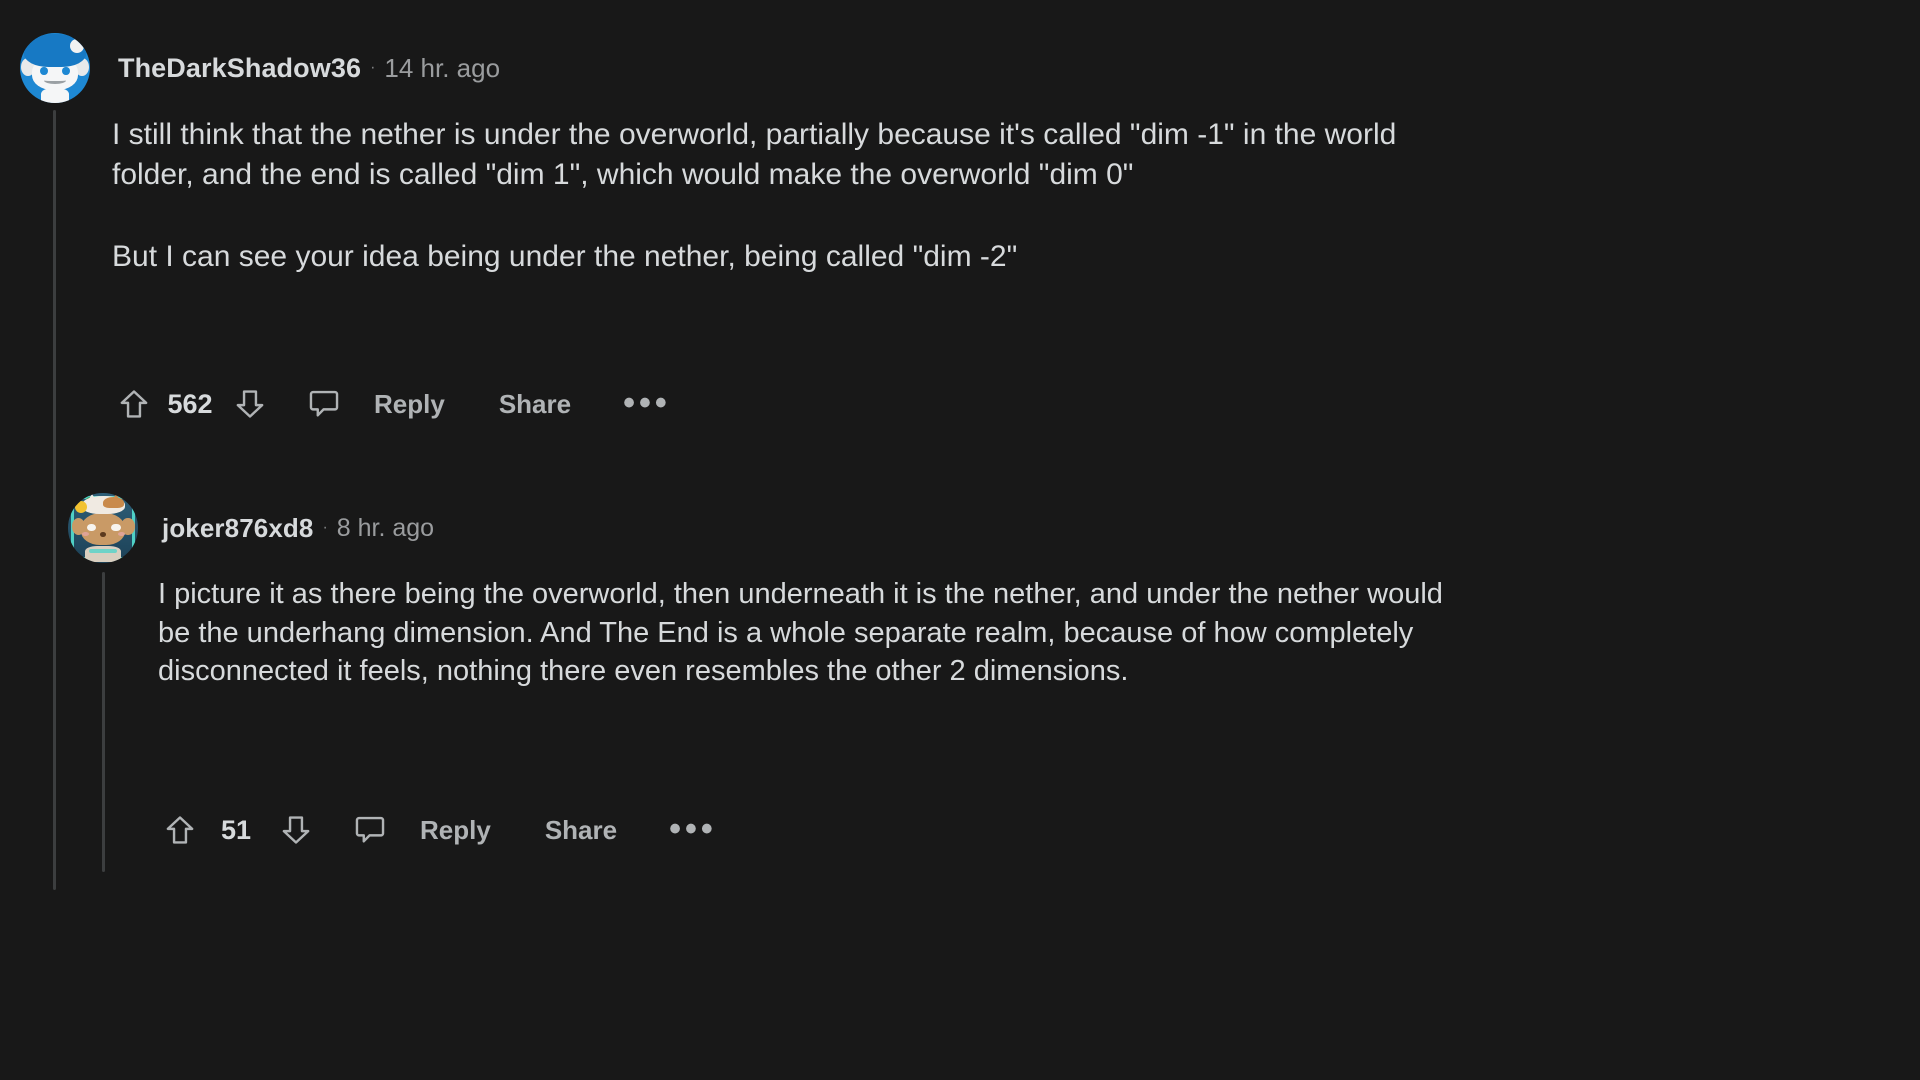  I want to click on comment-header: joker876xd8 · 8 hr. ago, so click(251, 528).